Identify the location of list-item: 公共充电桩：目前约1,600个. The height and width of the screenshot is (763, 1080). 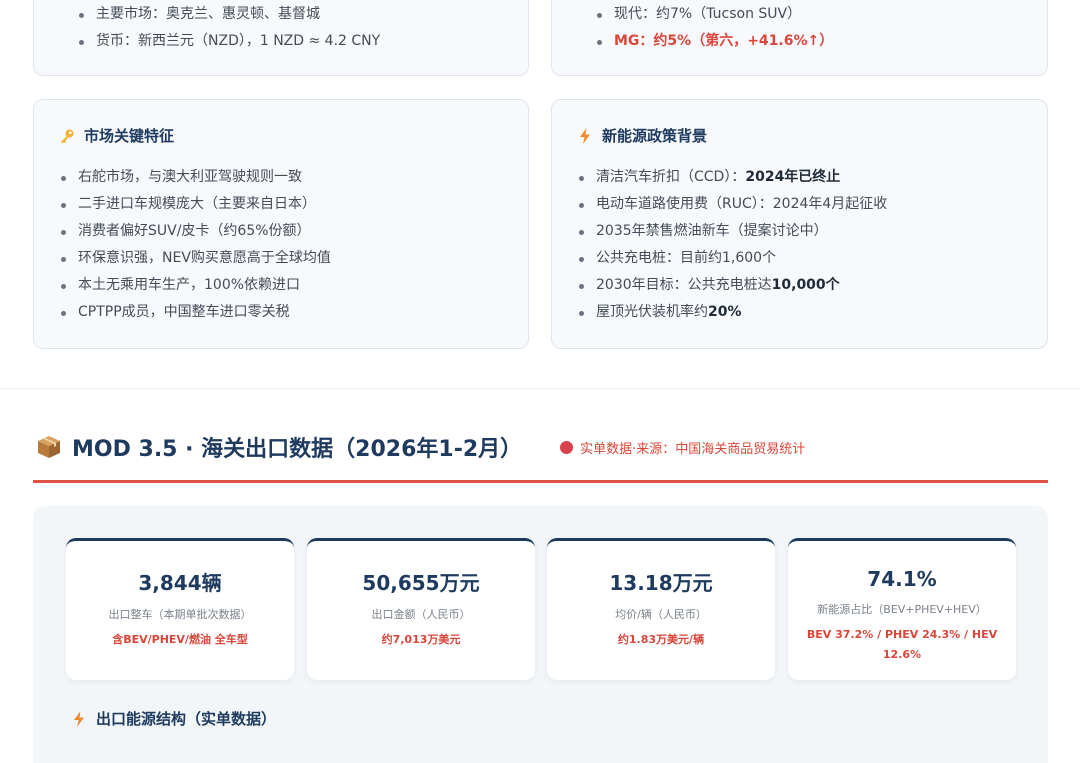
(731, 258).